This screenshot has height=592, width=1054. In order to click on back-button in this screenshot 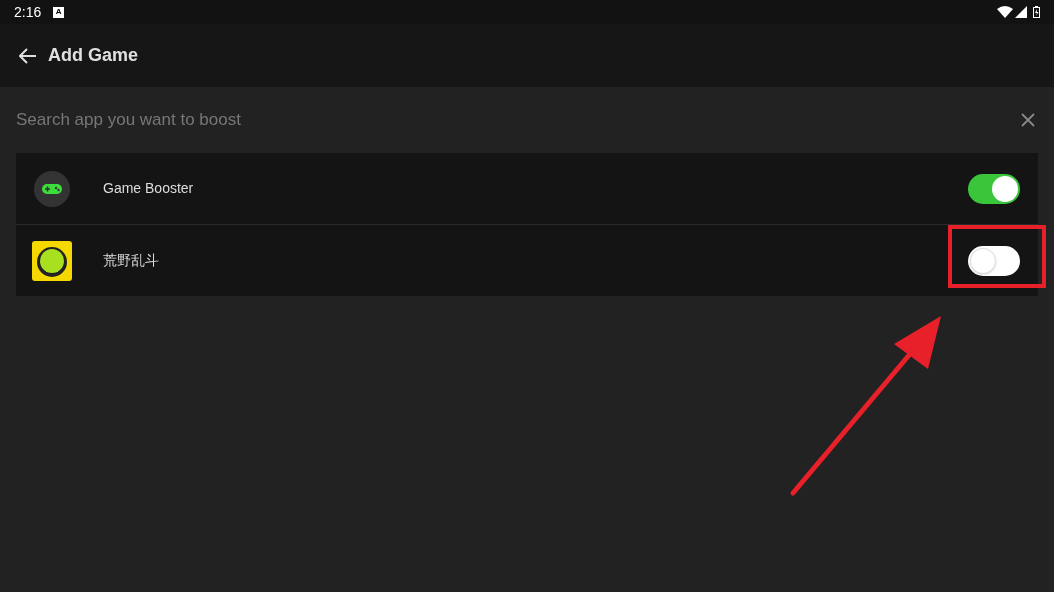, I will do `click(28, 55)`.